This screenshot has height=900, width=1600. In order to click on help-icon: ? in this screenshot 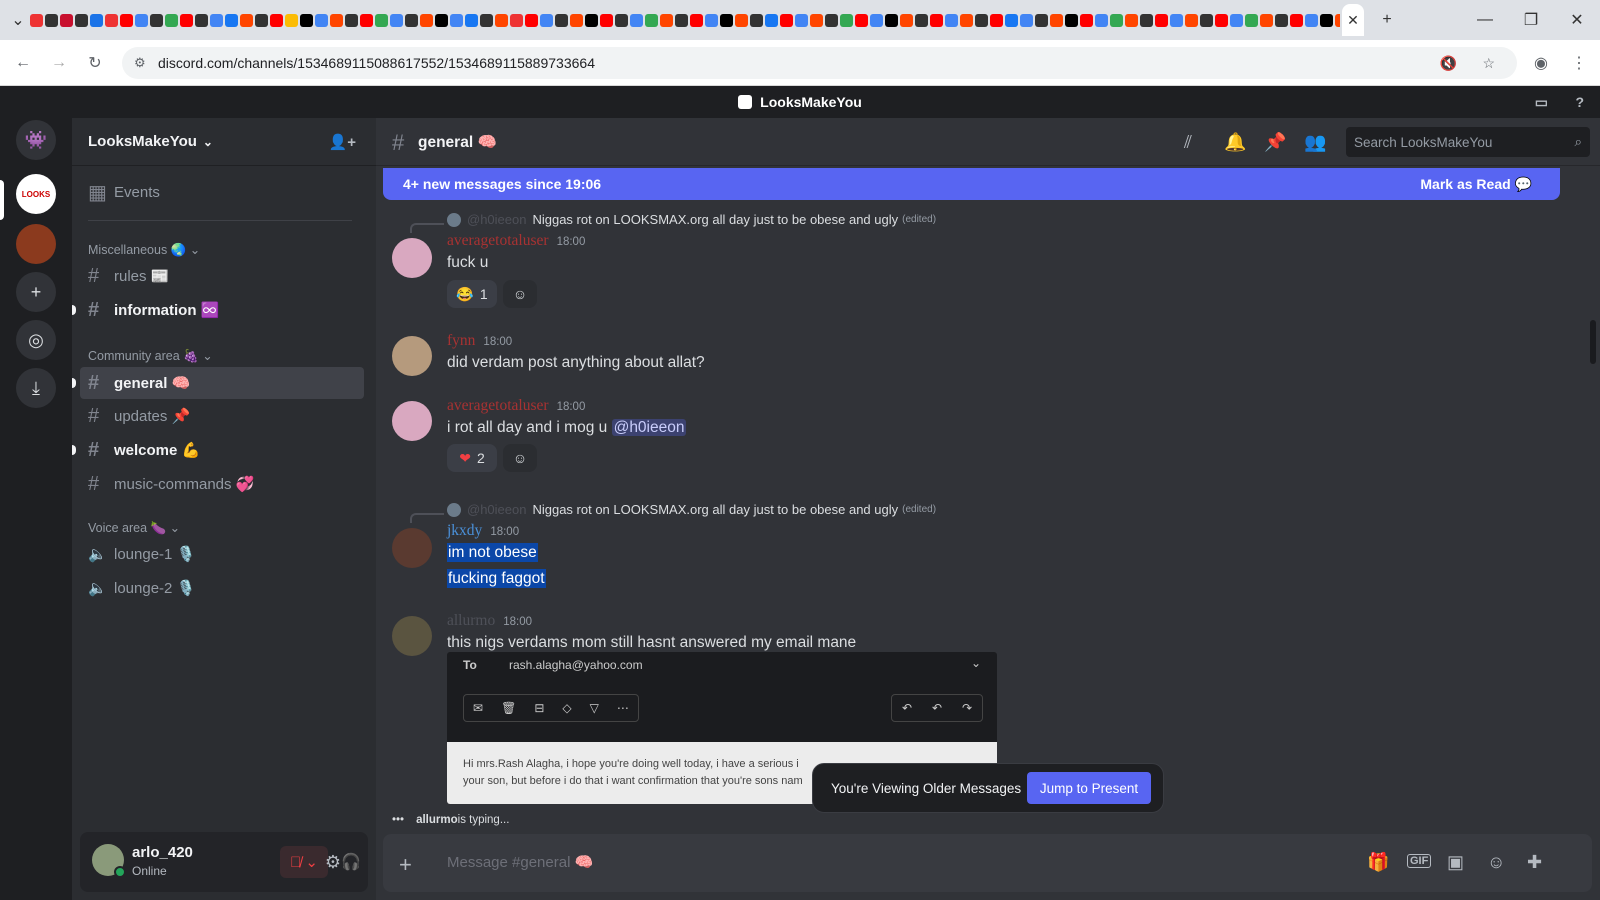, I will do `click(1579, 102)`.